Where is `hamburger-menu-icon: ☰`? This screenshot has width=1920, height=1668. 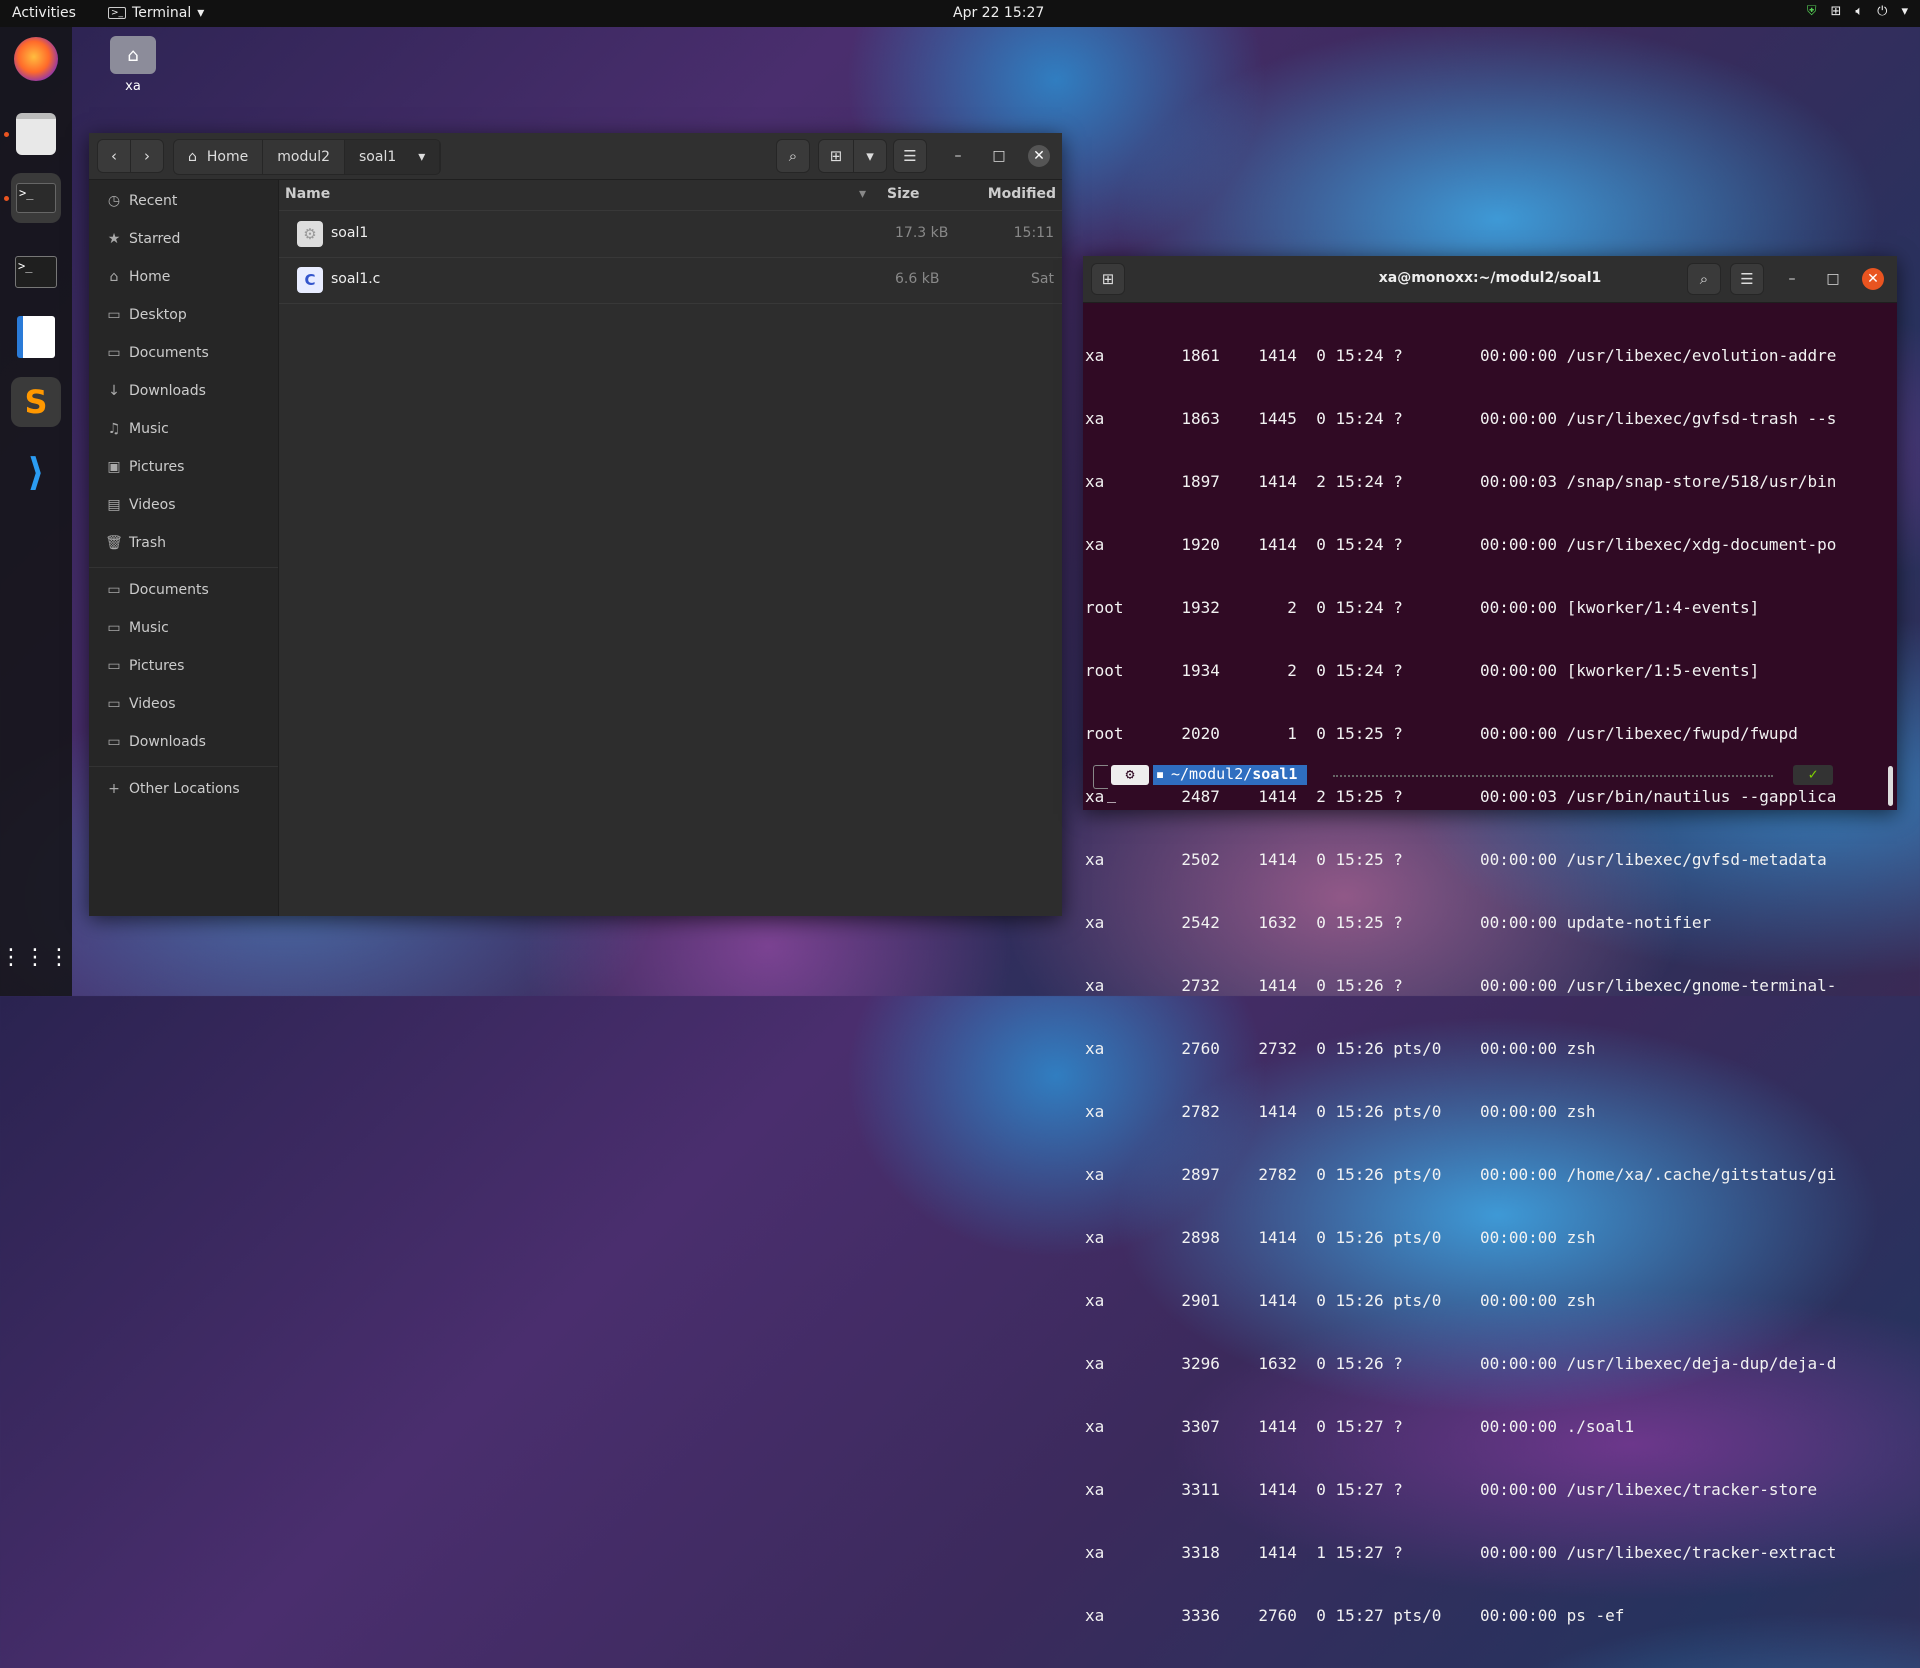 hamburger-menu-icon: ☰ is located at coordinates (910, 156).